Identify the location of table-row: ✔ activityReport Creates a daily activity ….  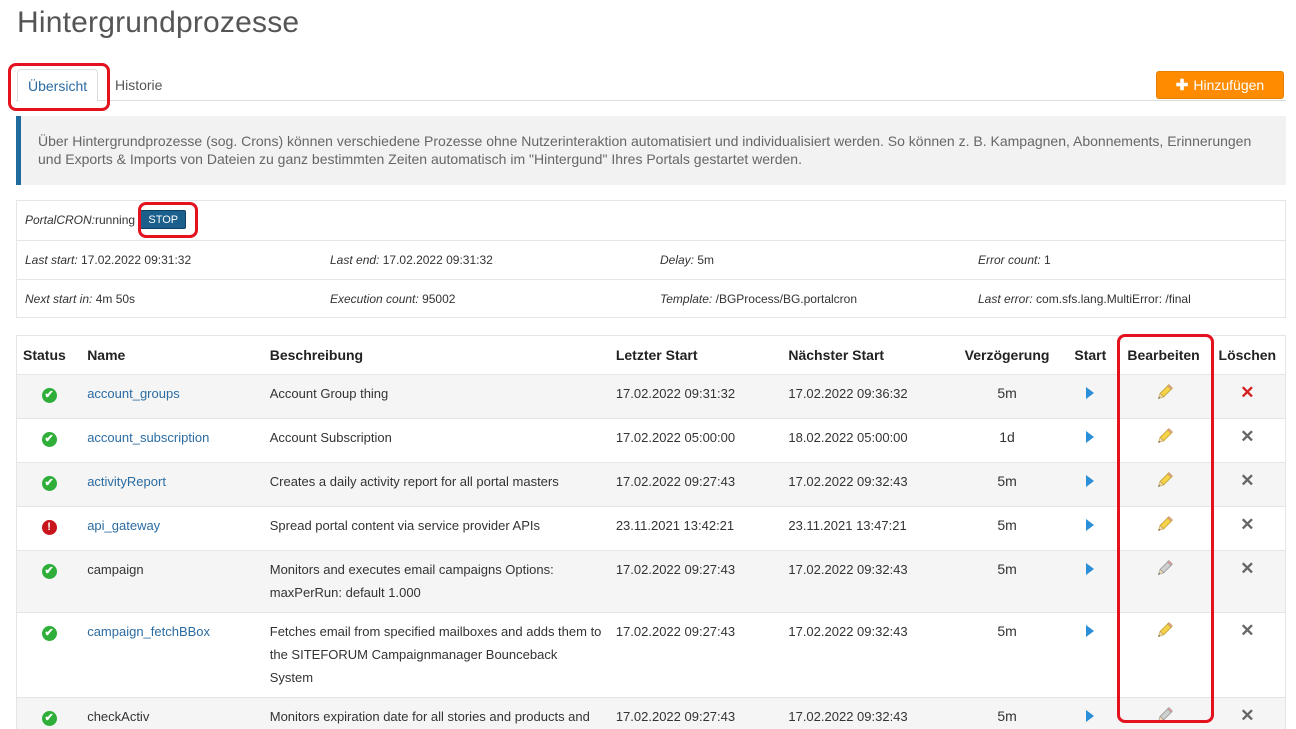
(651, 483).